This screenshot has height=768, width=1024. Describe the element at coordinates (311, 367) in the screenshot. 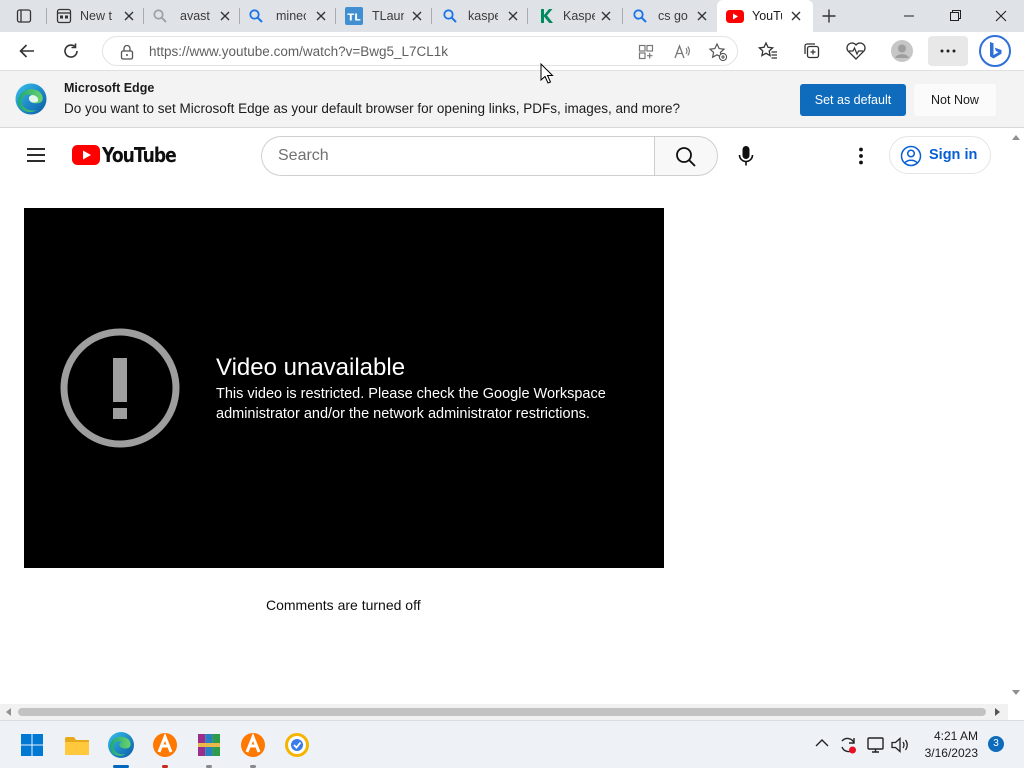

I see `error-title: Video unavailable` at that location.